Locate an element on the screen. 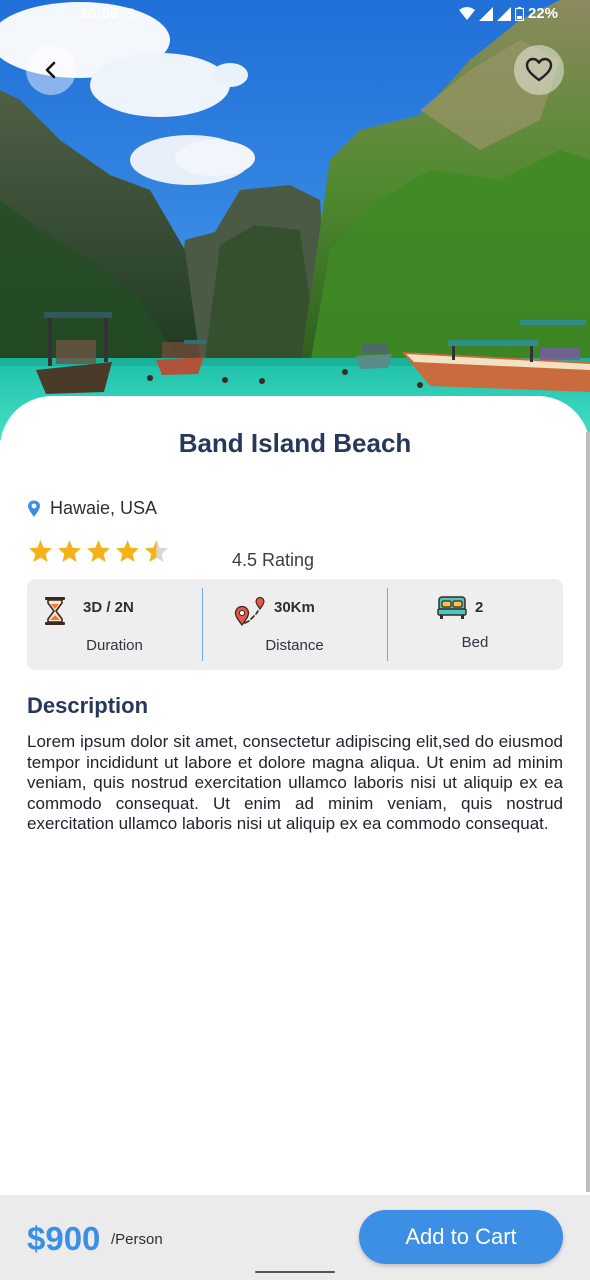 The width and height of the screenshot is (590, 1280). chevron-left-icon is located at coordinates (50, 70).